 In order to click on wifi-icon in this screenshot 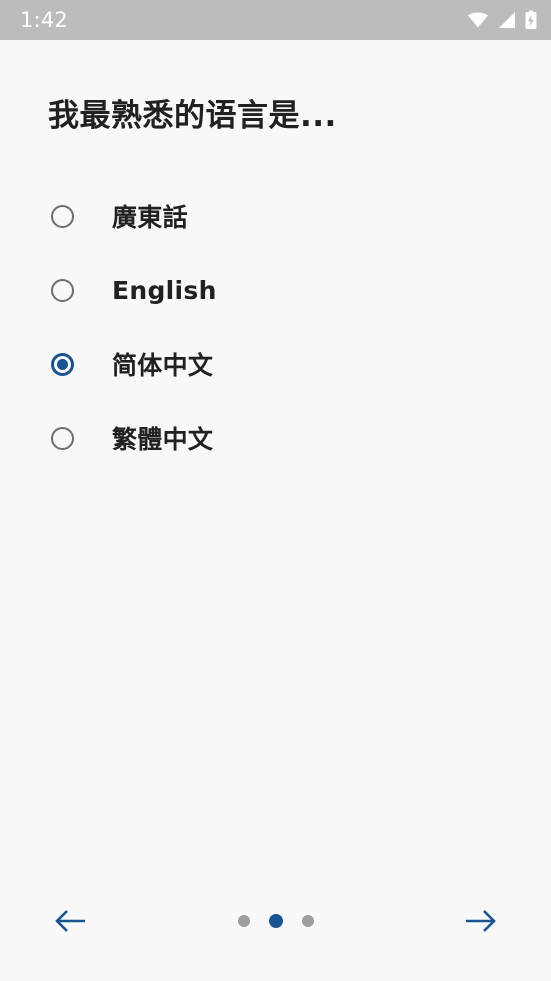, I will do `click(478, 20)`.